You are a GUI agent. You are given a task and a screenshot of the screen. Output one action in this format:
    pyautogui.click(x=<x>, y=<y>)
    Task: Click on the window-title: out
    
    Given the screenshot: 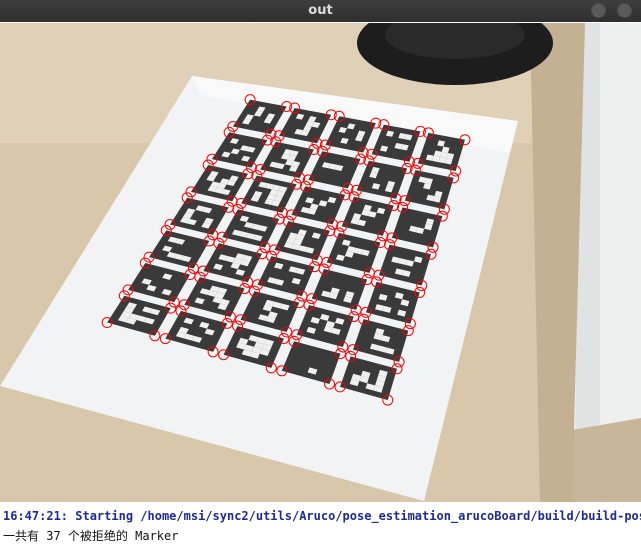 What is the action you would take?
    pyautogui.click(x=320, y=10)
    